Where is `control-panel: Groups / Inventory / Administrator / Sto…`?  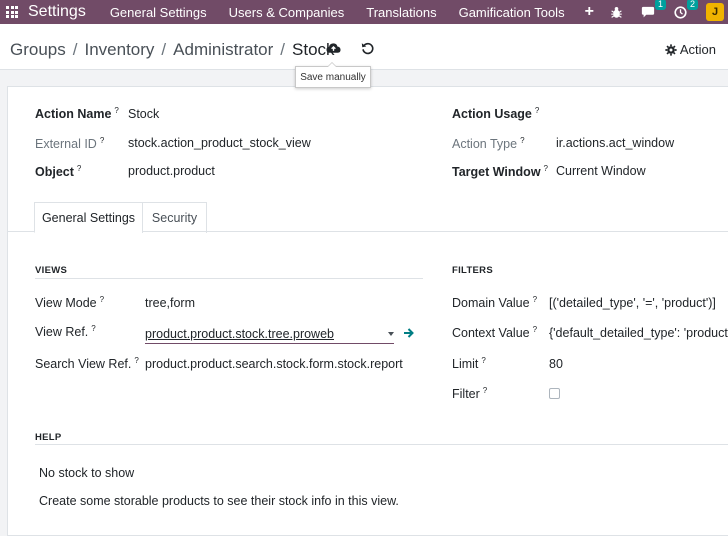 control-panel: Groups / Inventory / Administrator / Sto… is located at coordinates (364, 47).